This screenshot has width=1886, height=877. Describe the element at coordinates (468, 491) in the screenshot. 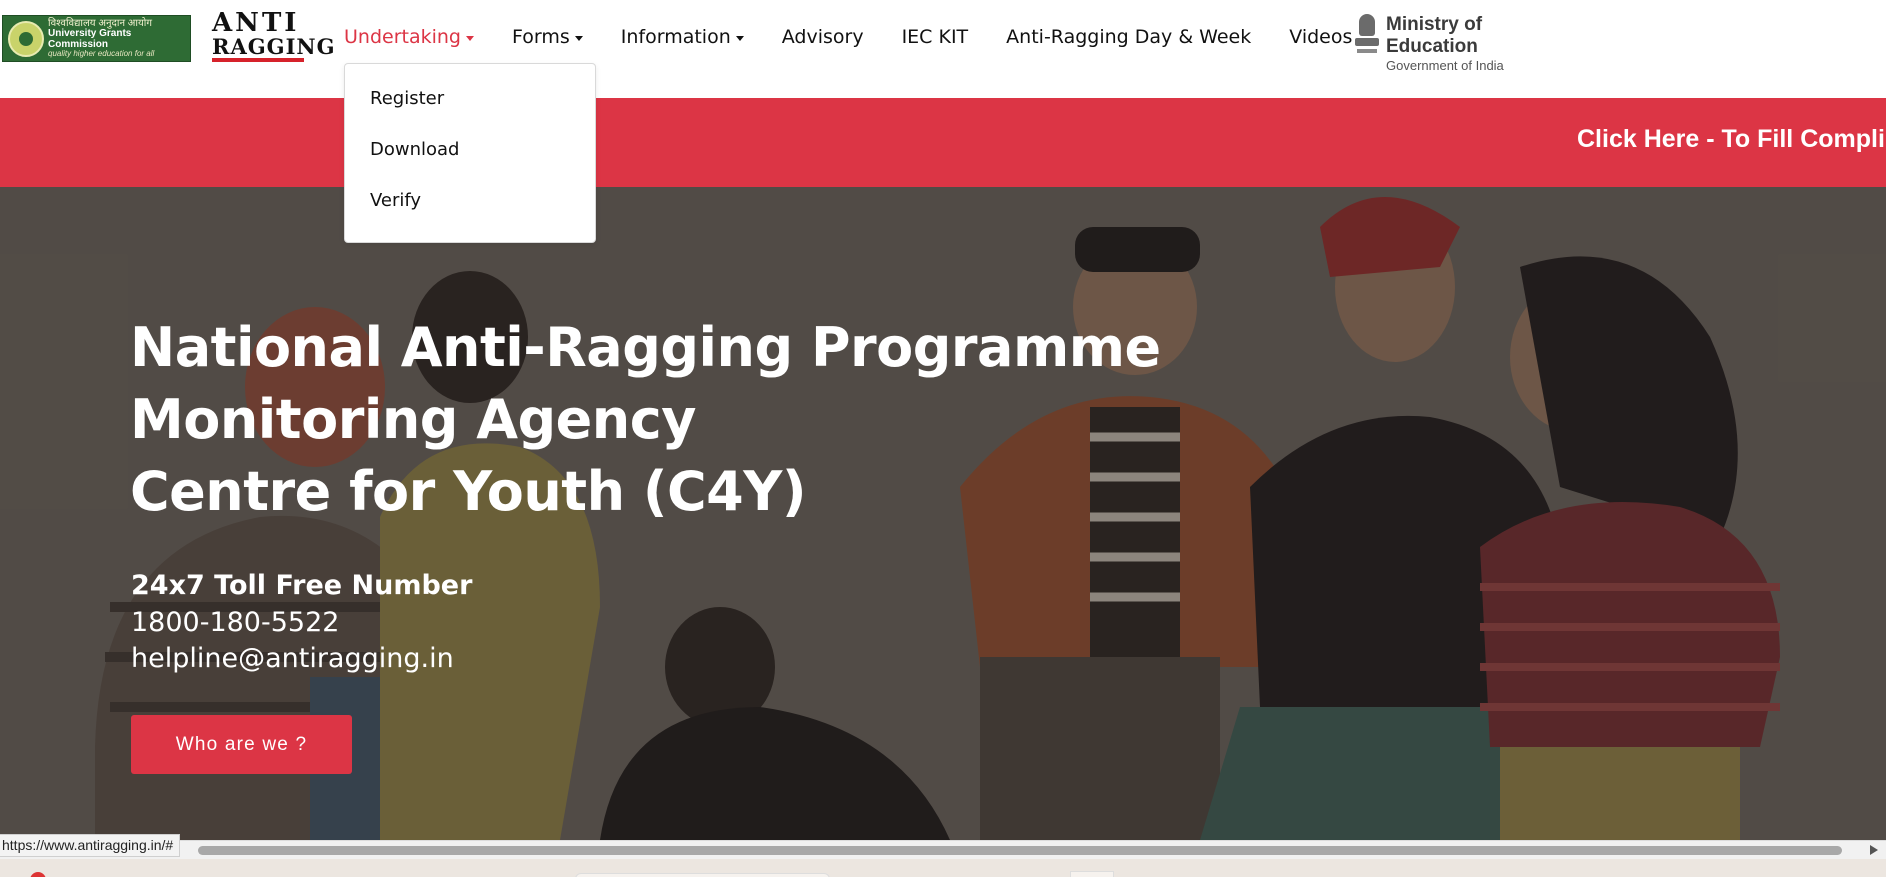

I see `hero-title-line: Centre for Youth (C4Y)` at that location.